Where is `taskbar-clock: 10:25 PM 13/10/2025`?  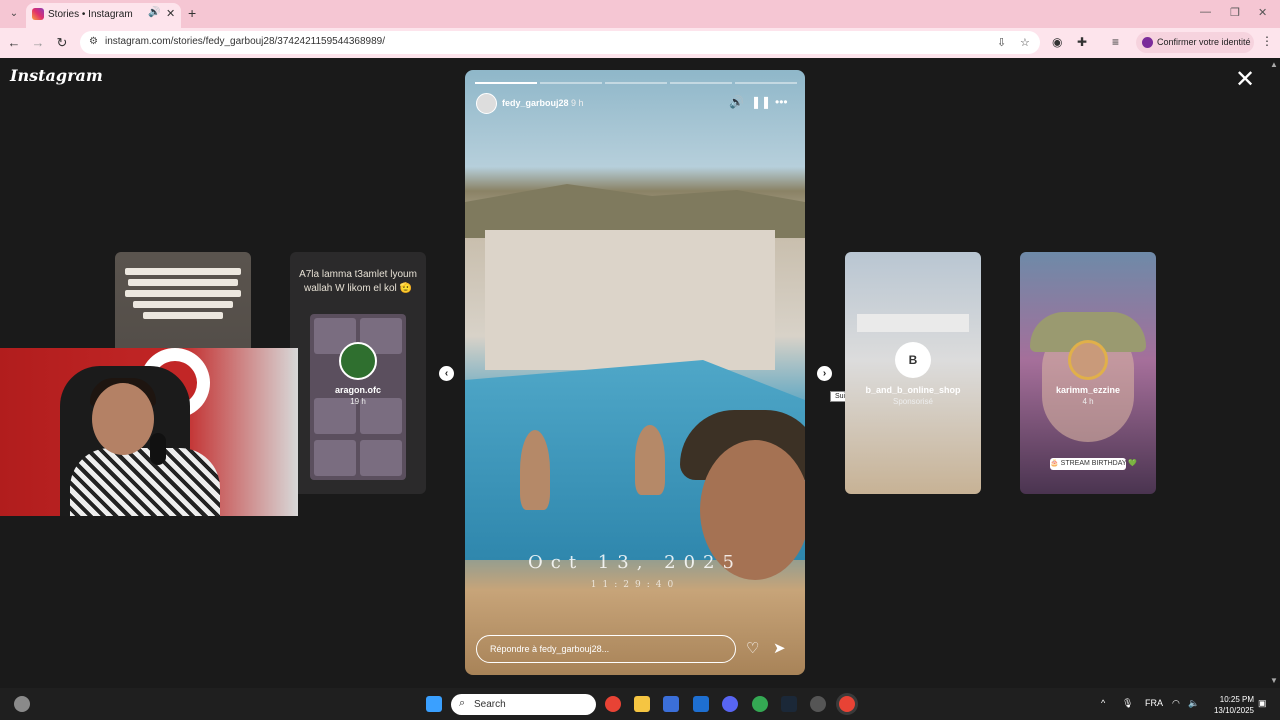
taskbar-clock: 10:25 PM 13/10/2025 is located at coordinates (1231, 705).